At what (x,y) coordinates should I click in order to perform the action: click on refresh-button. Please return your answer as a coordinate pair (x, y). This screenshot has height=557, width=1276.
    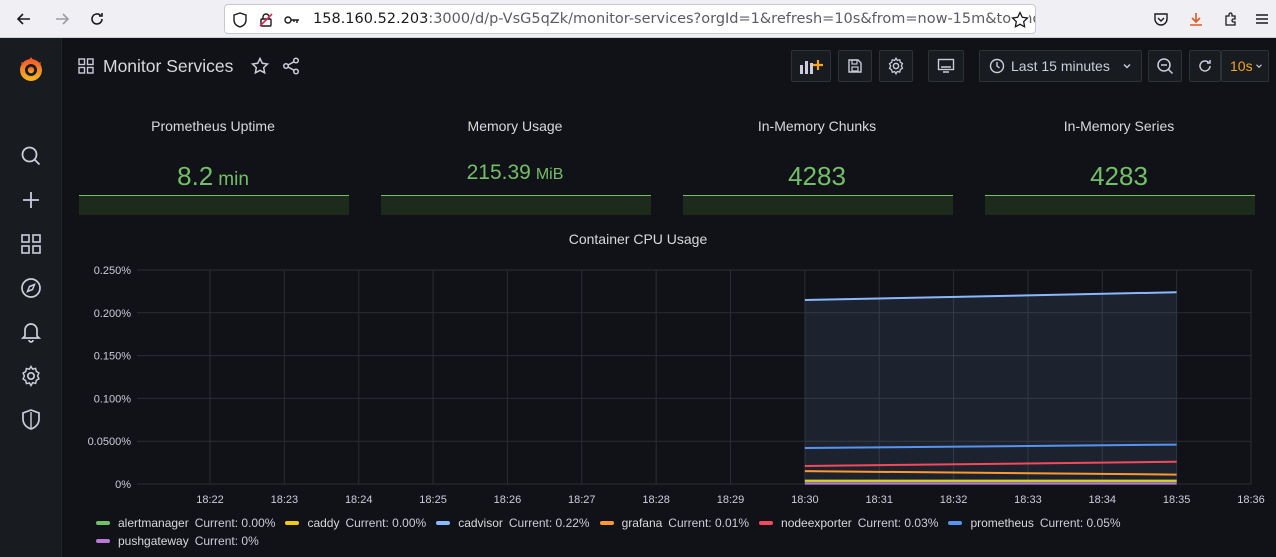
    Looking at the image, I should click on (1205, 66).